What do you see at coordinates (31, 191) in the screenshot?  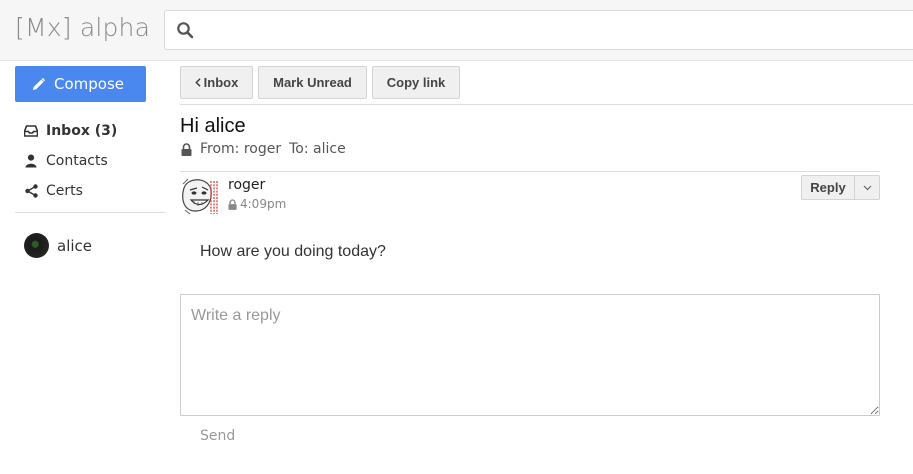 I see `share-icon` at bounding box center [31, 191].